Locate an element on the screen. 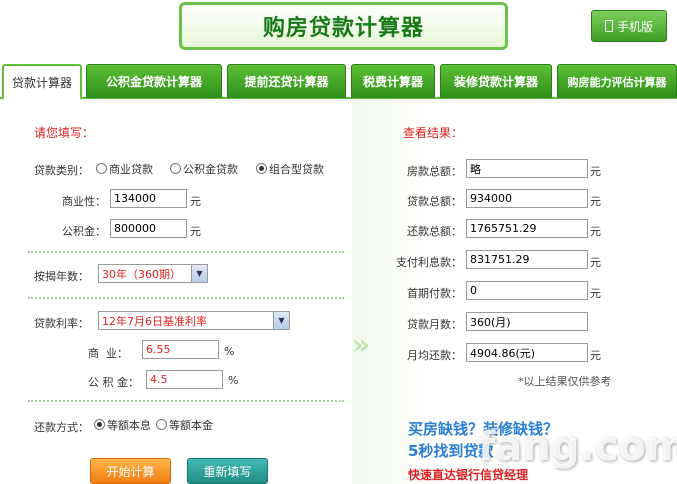  result-label: 首期付款： is located at coordinates (434, 293).